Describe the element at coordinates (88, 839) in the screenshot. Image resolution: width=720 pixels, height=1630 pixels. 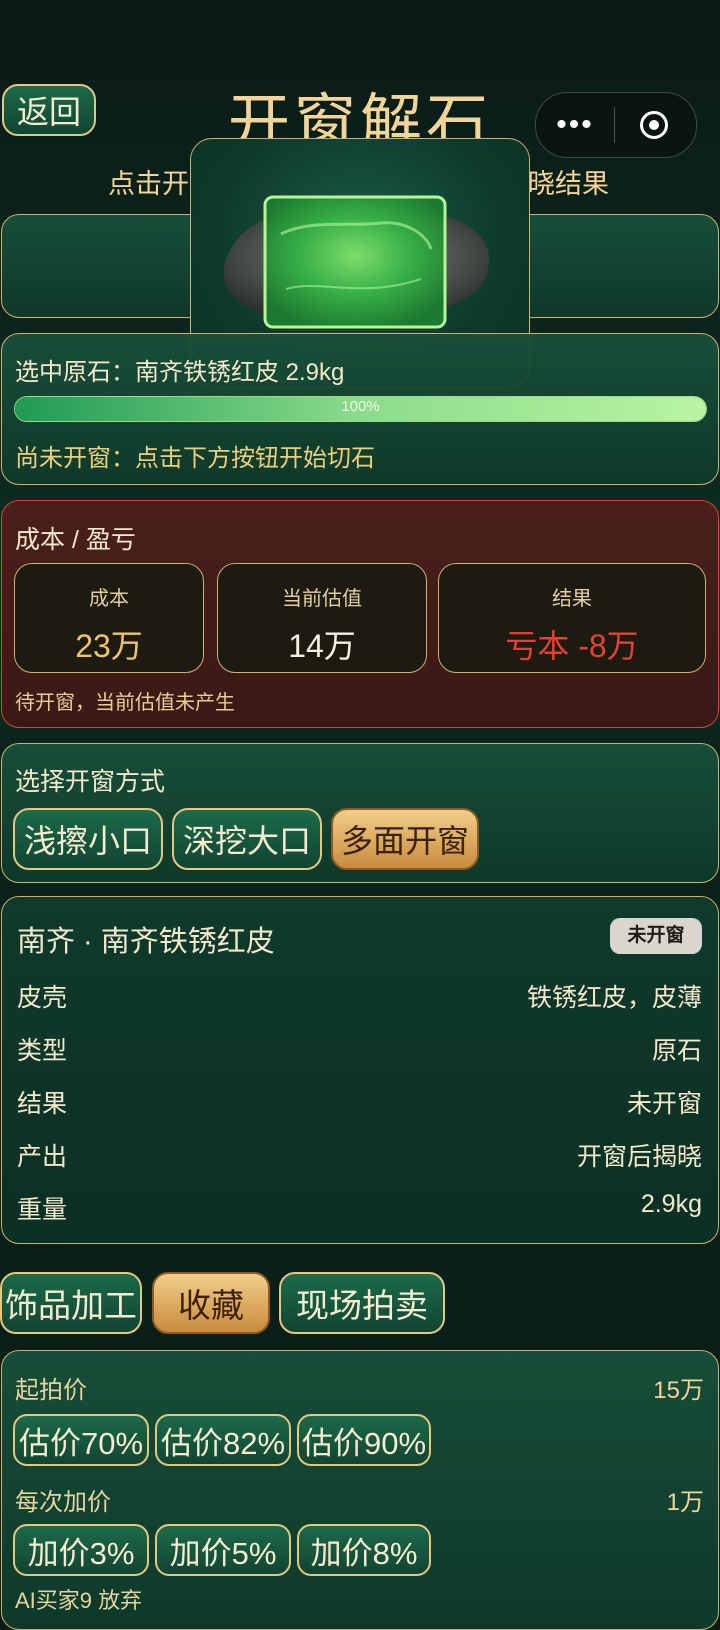
I see `method-option-shallow: 浅擦小口` at that location.